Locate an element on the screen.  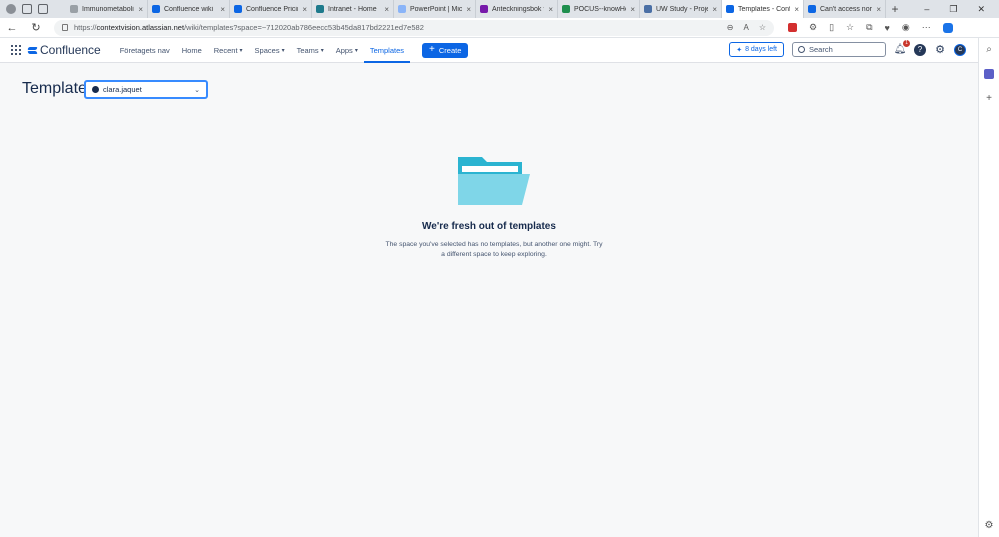
browser-essentials-icon: ♥ is located at coordinates (887, 28).